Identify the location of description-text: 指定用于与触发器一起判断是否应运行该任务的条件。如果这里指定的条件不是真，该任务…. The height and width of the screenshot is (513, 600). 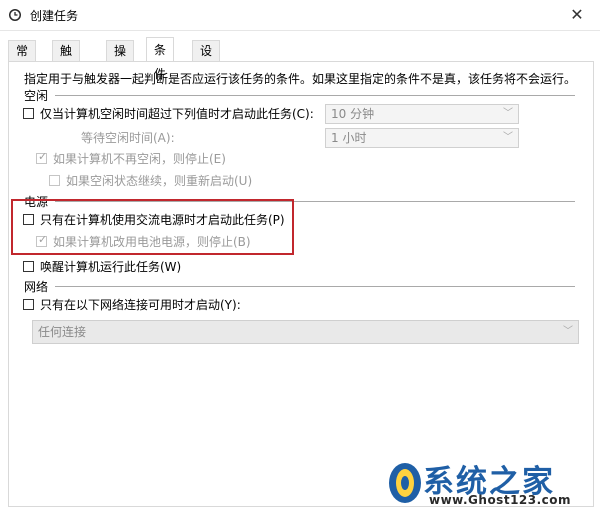
(300, 79).